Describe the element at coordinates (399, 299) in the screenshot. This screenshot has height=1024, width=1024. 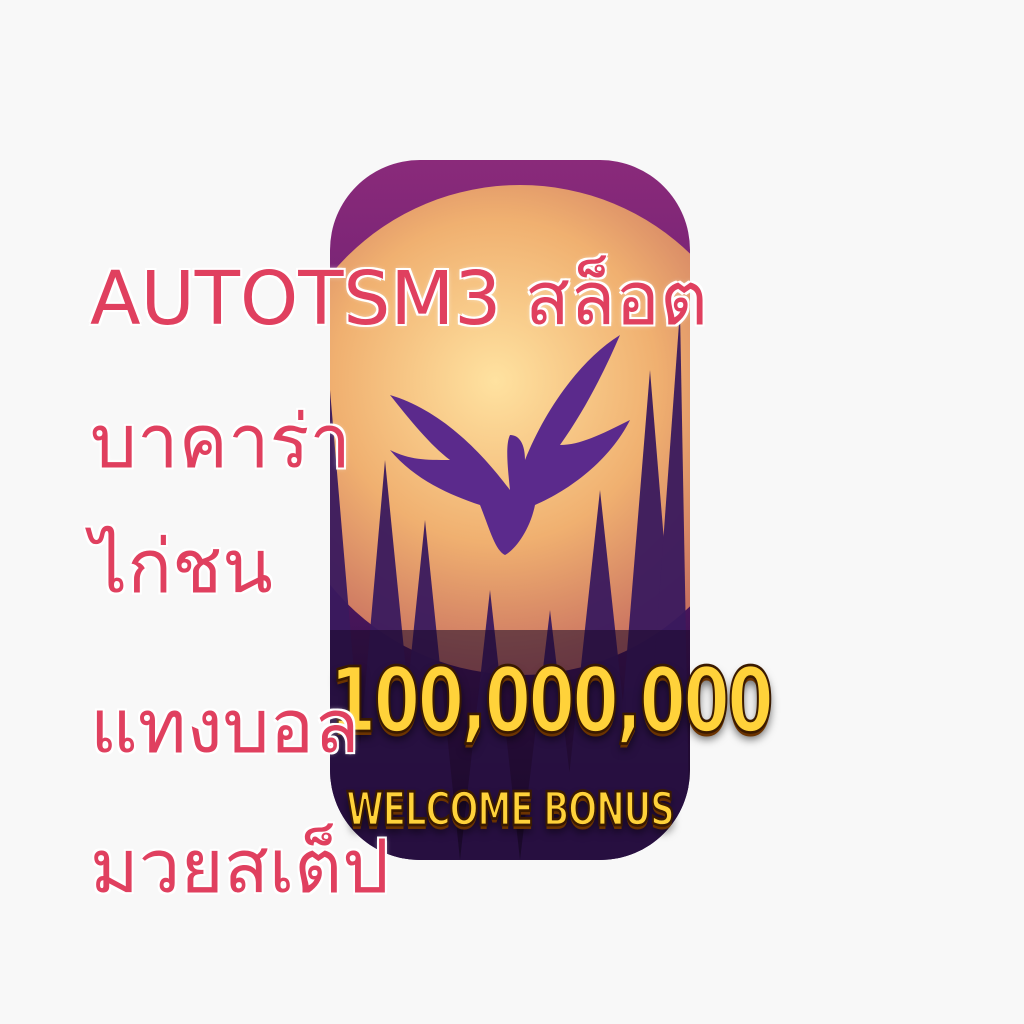
I see `overlay-line-autotsm3-slot: AUTOTSM3 สล็อต` at that location.